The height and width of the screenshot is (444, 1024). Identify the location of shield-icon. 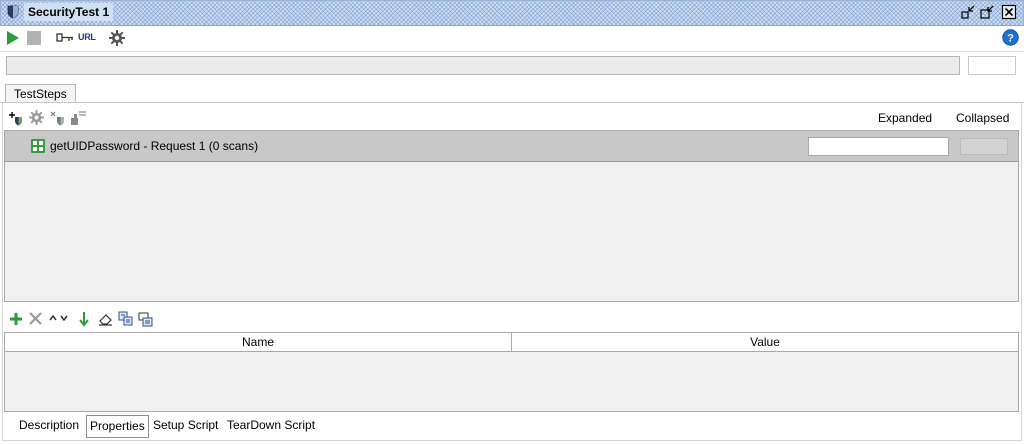
(13, 12).